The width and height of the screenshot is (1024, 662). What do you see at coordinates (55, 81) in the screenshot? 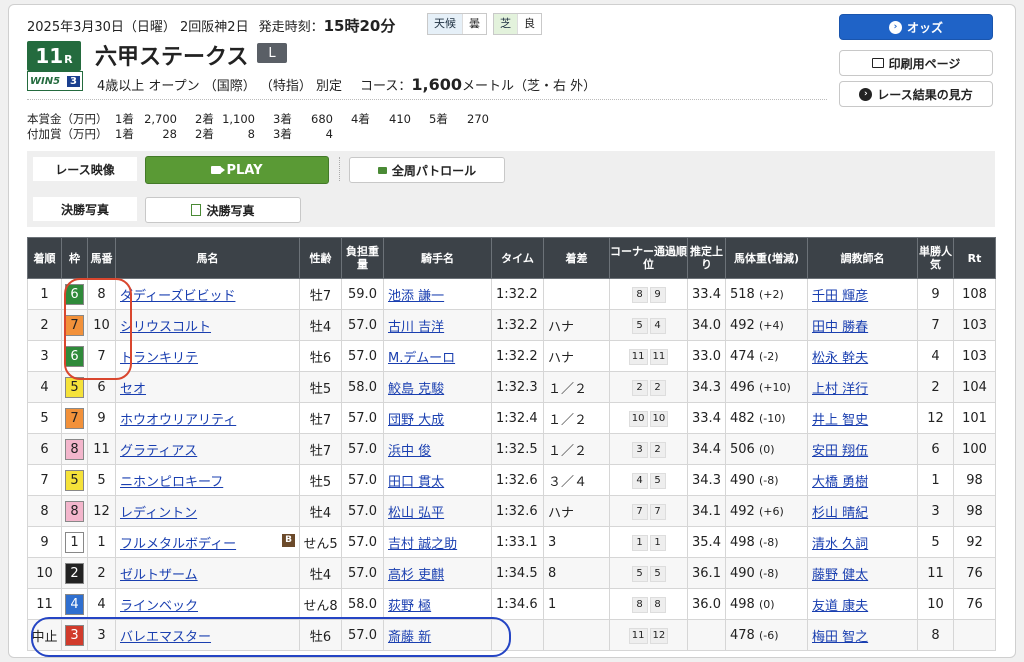
I see `win5-badge: WIN5 3` at bounding box center [55, 81].